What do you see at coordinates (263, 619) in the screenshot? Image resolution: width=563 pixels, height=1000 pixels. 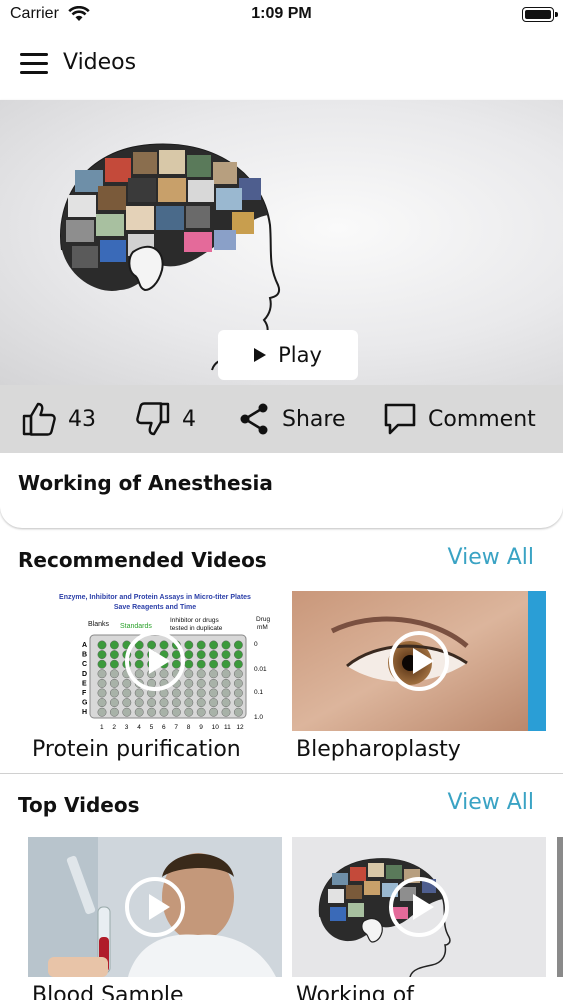 I see `svg-text: Drug` at bounding box center [263, 619].